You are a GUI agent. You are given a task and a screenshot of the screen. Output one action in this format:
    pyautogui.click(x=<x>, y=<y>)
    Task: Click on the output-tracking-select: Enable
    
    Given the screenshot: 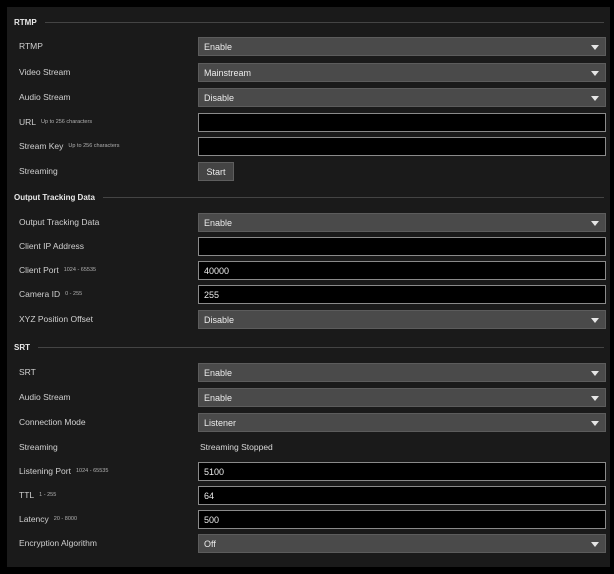 What is the action you would take?
    pyautogui.click(x=402, y=222)
    